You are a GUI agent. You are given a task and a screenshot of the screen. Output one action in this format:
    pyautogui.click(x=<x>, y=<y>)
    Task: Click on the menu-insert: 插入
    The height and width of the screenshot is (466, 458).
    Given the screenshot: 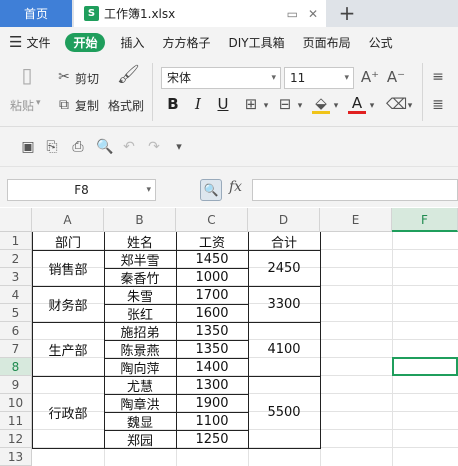 What is the action you would take?
    pyautogui.click(x=132, y=42)
    